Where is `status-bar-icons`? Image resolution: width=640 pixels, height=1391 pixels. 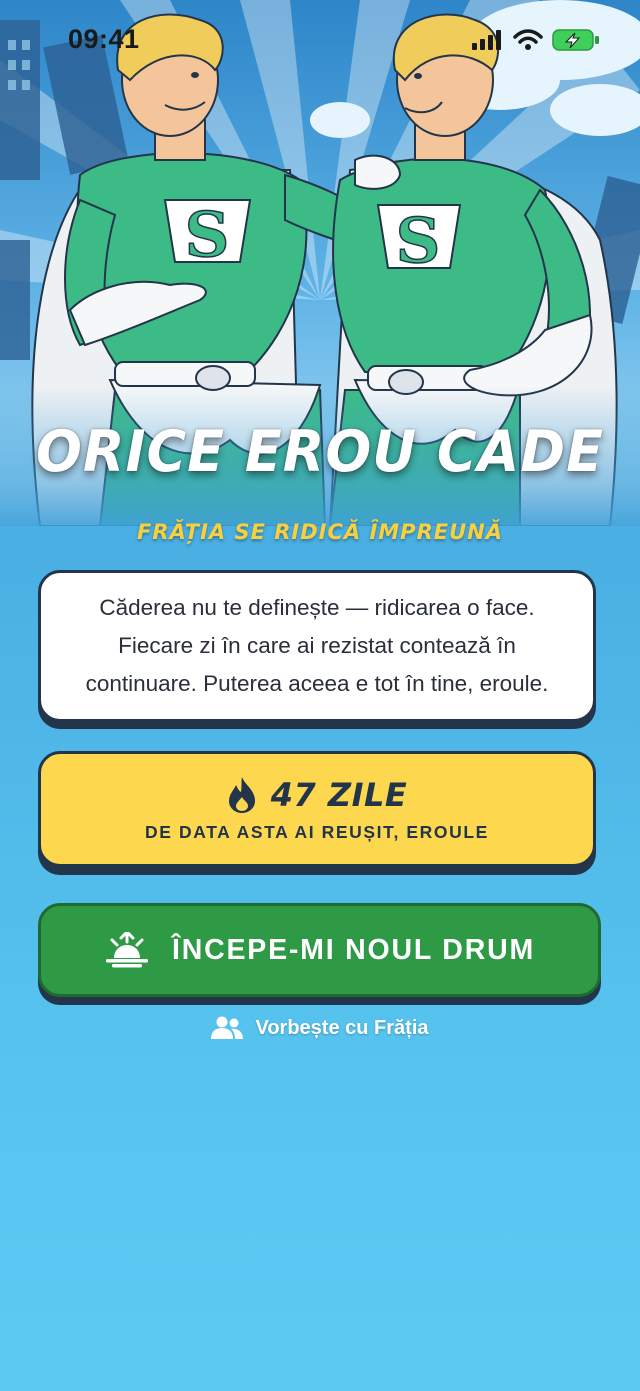
status-bar-icons is located at coordinates (536, 40).